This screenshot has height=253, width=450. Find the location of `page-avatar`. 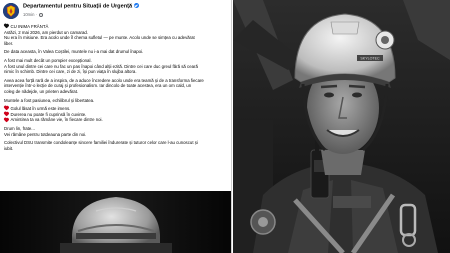

page-avatar is located at coordinates (11, 11).